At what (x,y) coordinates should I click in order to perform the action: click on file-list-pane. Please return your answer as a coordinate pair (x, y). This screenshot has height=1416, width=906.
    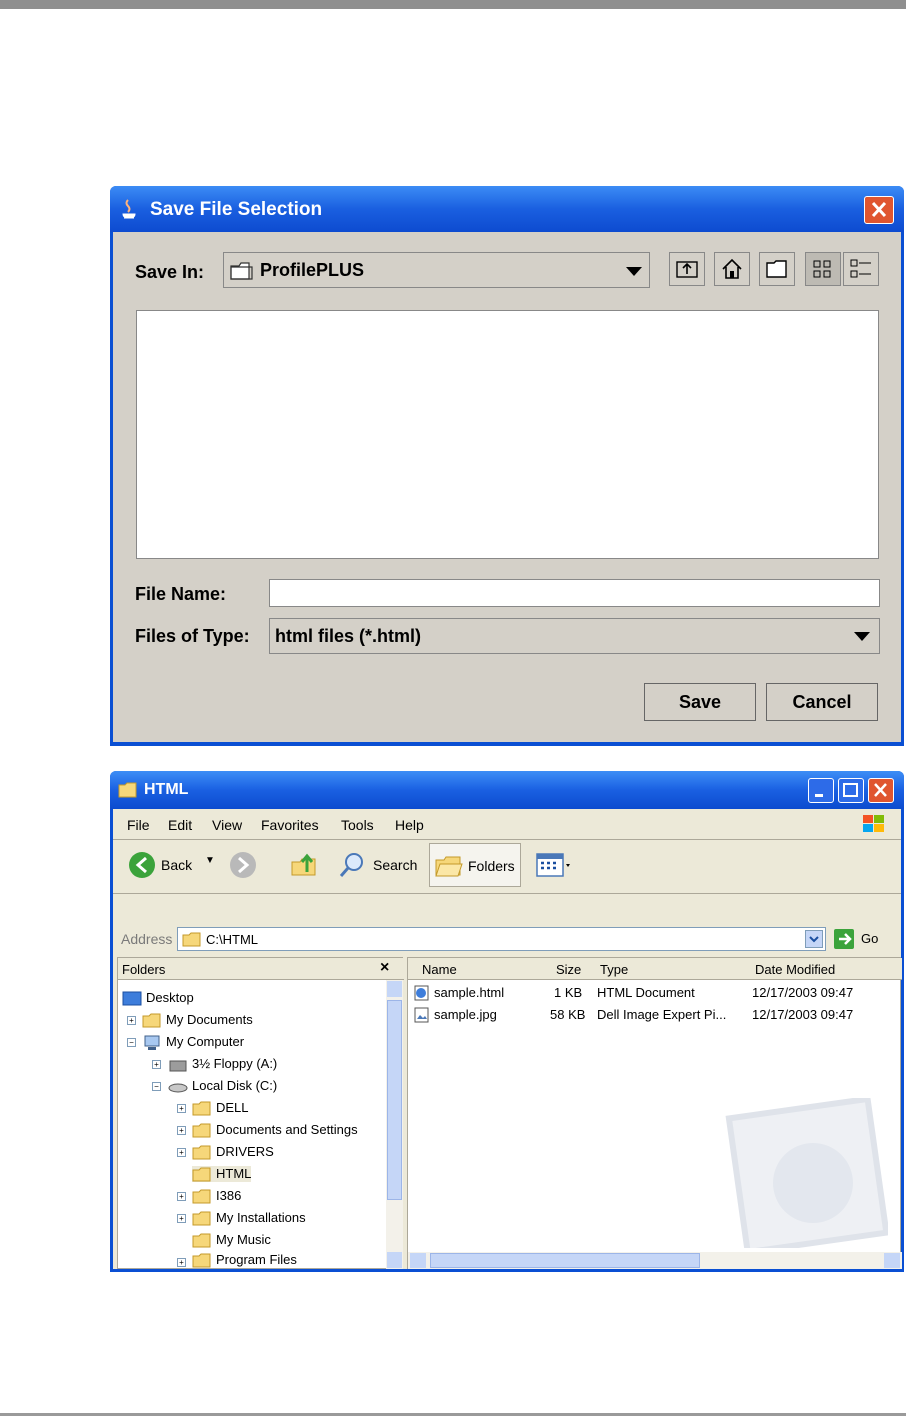
    Looking at the image, I should click on (507, 434).